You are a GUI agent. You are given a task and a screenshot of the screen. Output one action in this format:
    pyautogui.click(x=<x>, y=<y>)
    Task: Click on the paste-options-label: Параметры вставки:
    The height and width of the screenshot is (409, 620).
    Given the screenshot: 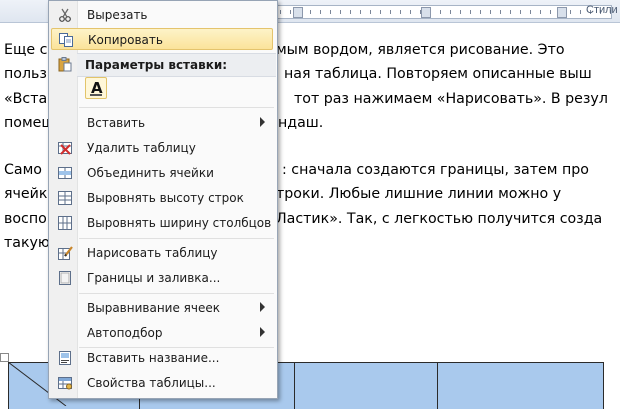 What is the action you would take?
    pyautogui.click(x=156, y=65)
    